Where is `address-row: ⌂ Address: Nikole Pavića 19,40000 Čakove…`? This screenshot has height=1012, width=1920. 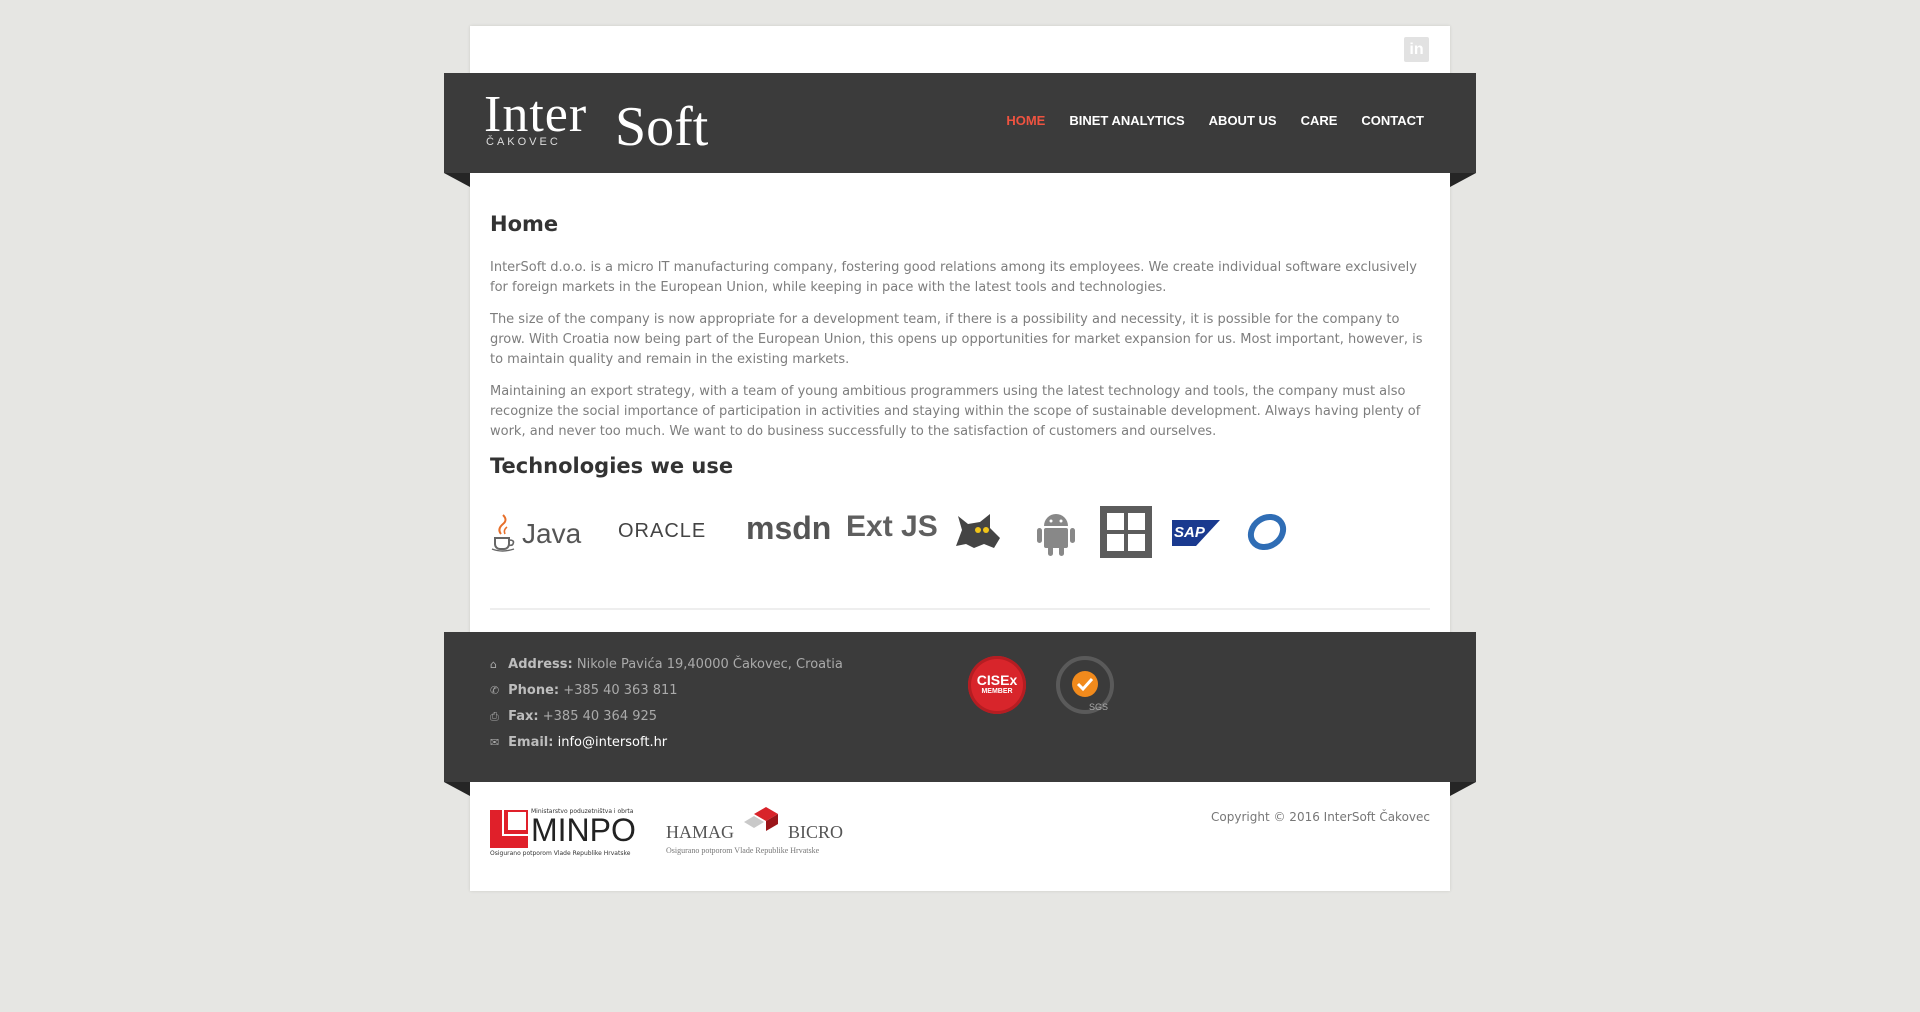 address-row: ⌂ Address: Nikole Pavića 19,40000 Čakove… is located at coordinates (666, 665).